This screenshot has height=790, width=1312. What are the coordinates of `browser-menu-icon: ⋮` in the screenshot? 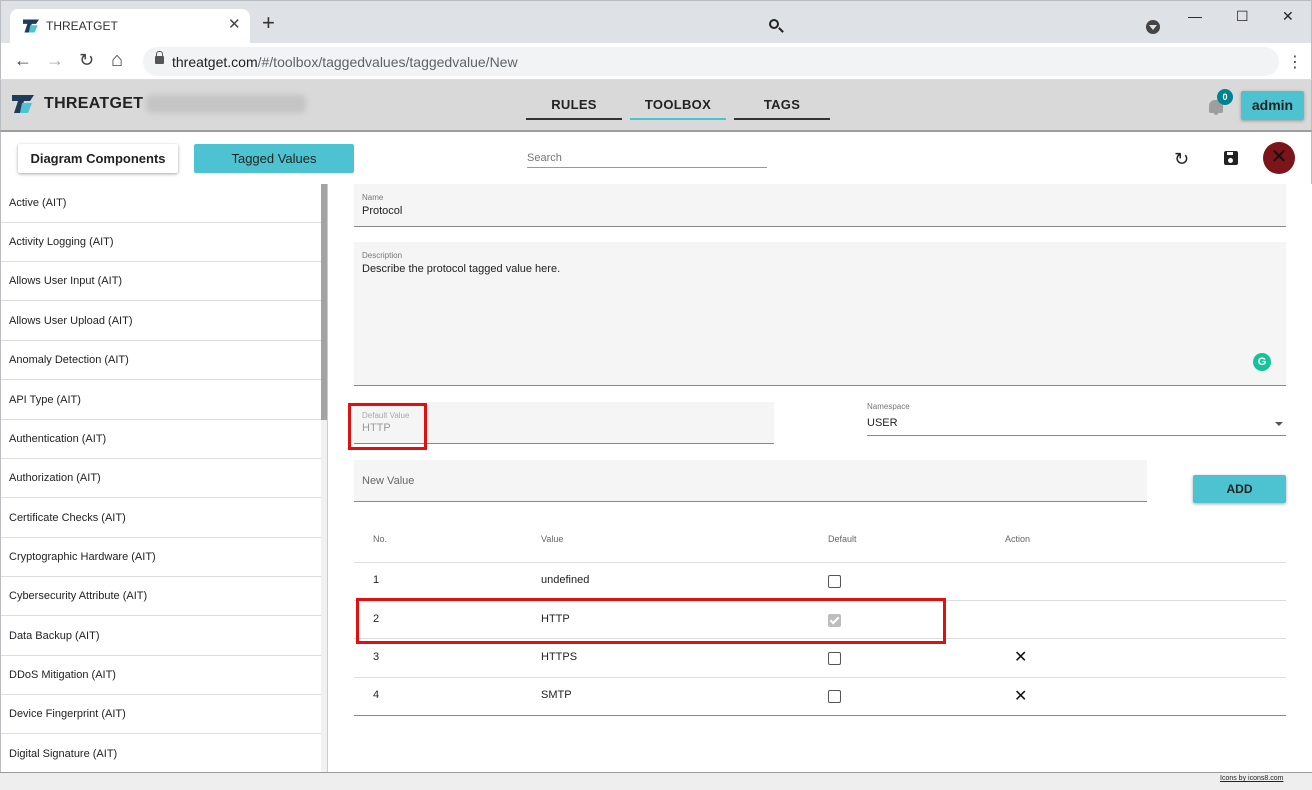 It's located at (1295, 62).